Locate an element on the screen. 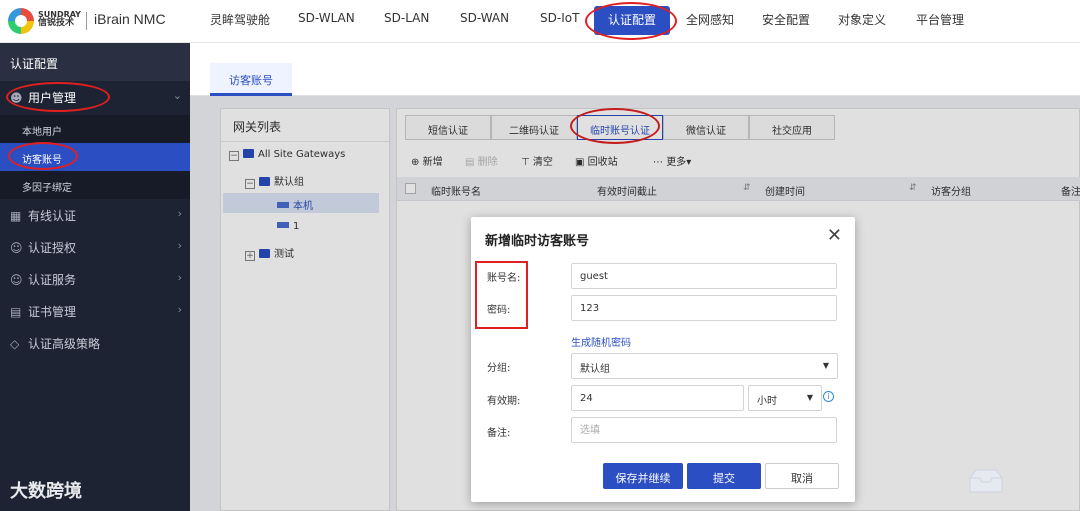  wired-icon: ▦ is located at coordinates (16, 216).